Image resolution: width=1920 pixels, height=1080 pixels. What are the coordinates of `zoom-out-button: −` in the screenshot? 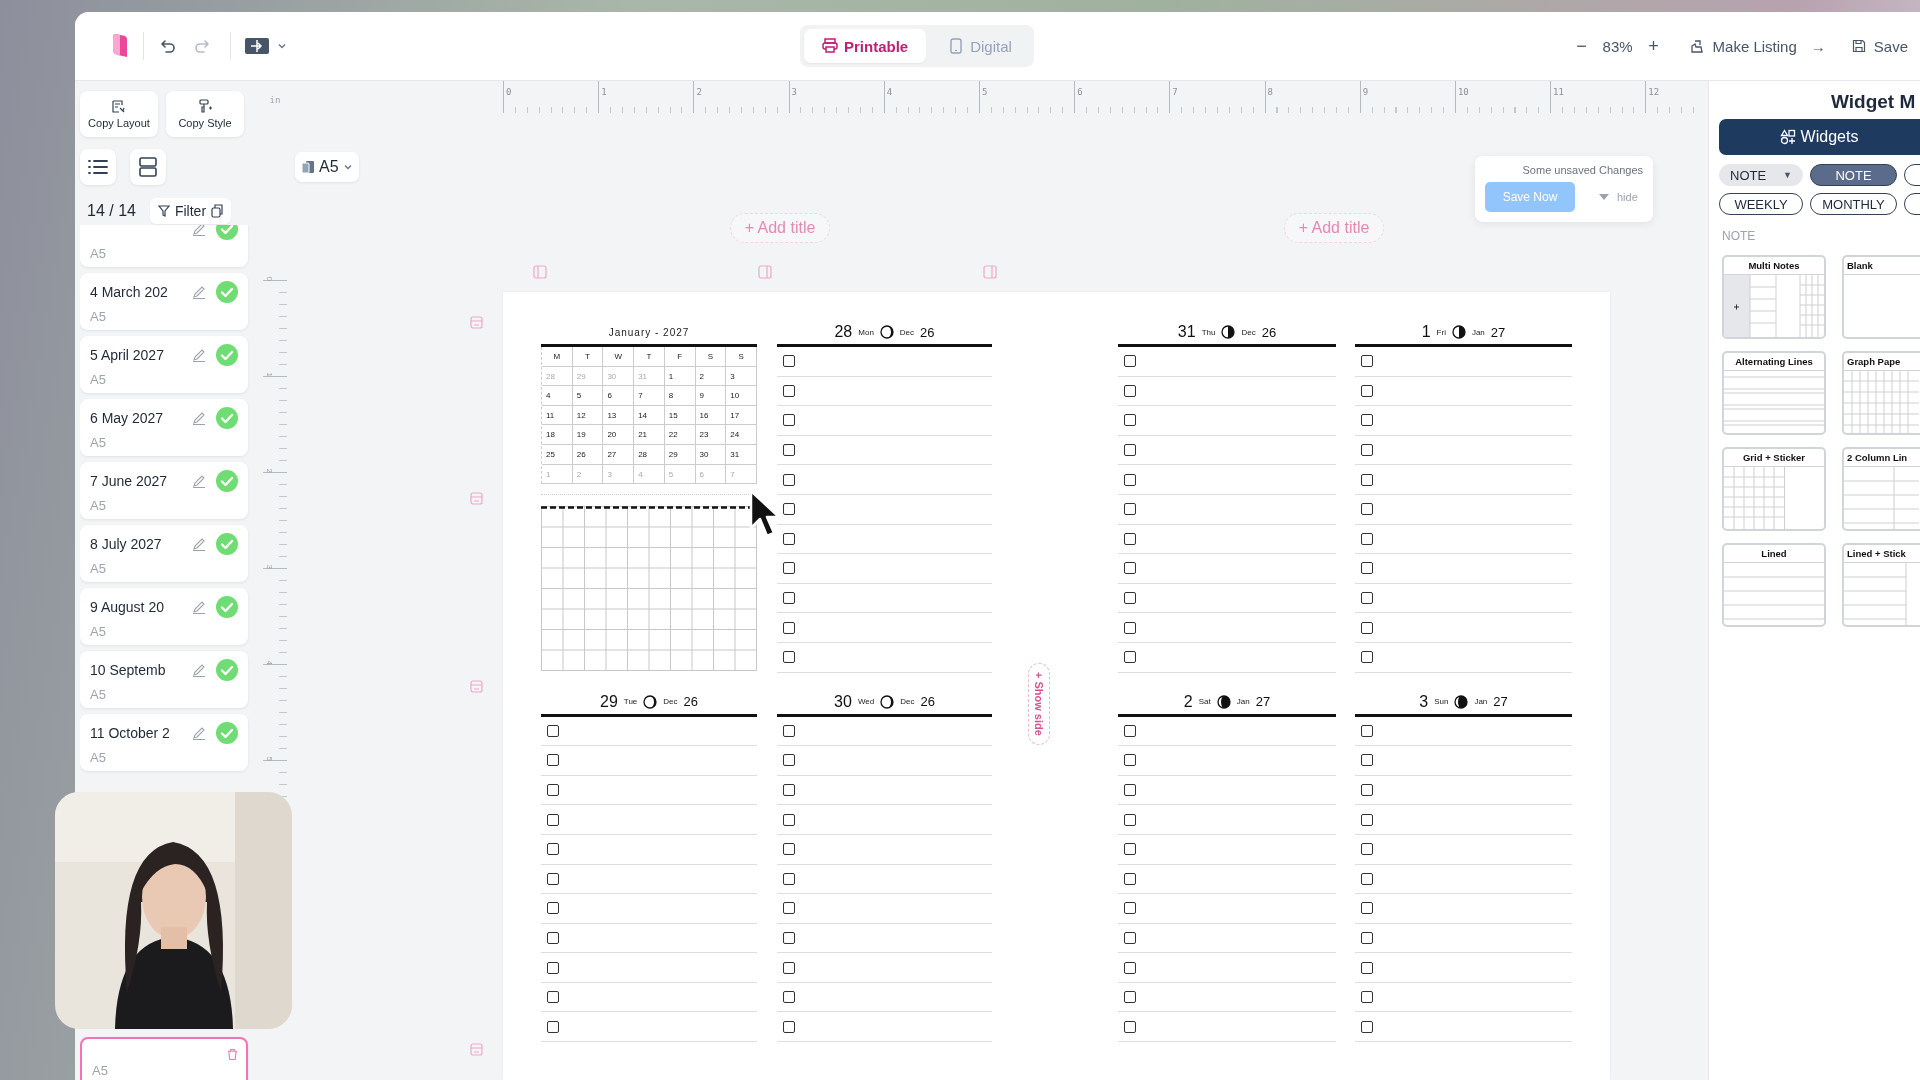 It's located at (1581, 46).